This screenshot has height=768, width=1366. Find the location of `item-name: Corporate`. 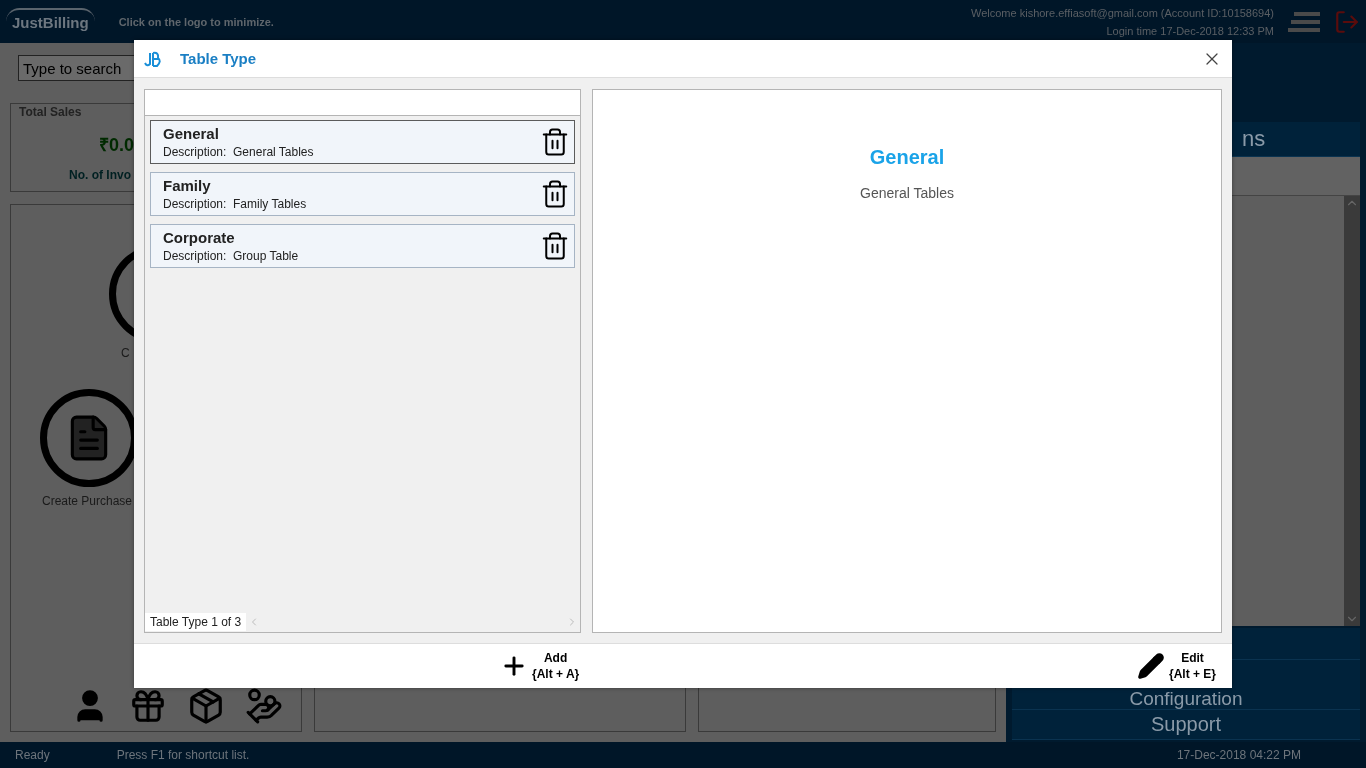

item-name: Corporate is located at coordinates (199, 237).